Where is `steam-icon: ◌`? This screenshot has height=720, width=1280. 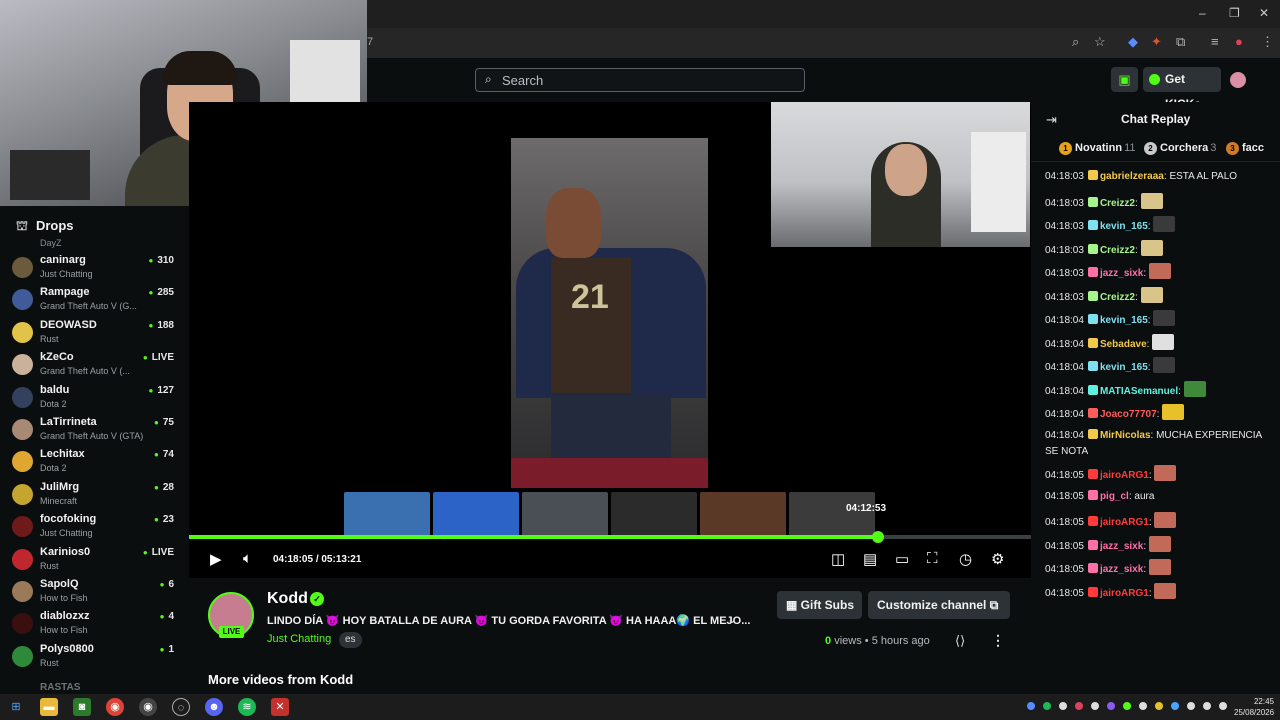 steam-icon: ◌ is located at coordinates (181, 707).